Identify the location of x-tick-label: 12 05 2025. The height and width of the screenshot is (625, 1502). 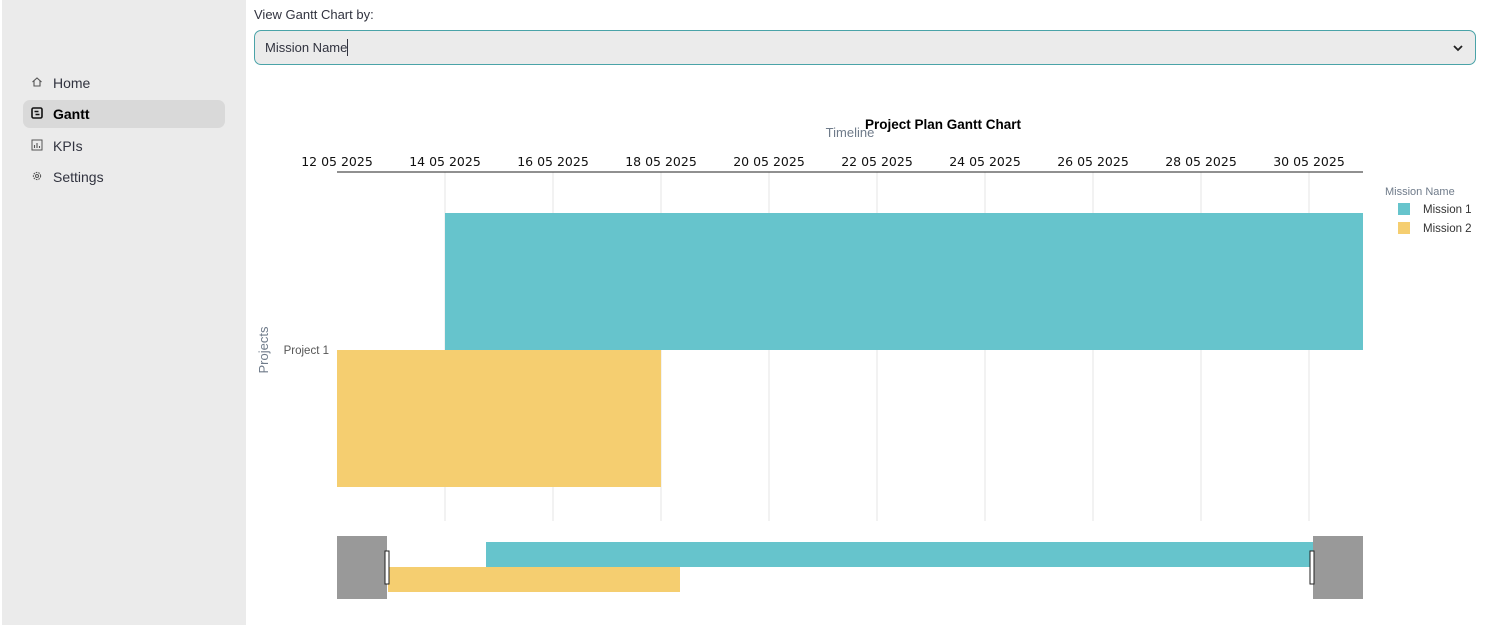
(337, 161).